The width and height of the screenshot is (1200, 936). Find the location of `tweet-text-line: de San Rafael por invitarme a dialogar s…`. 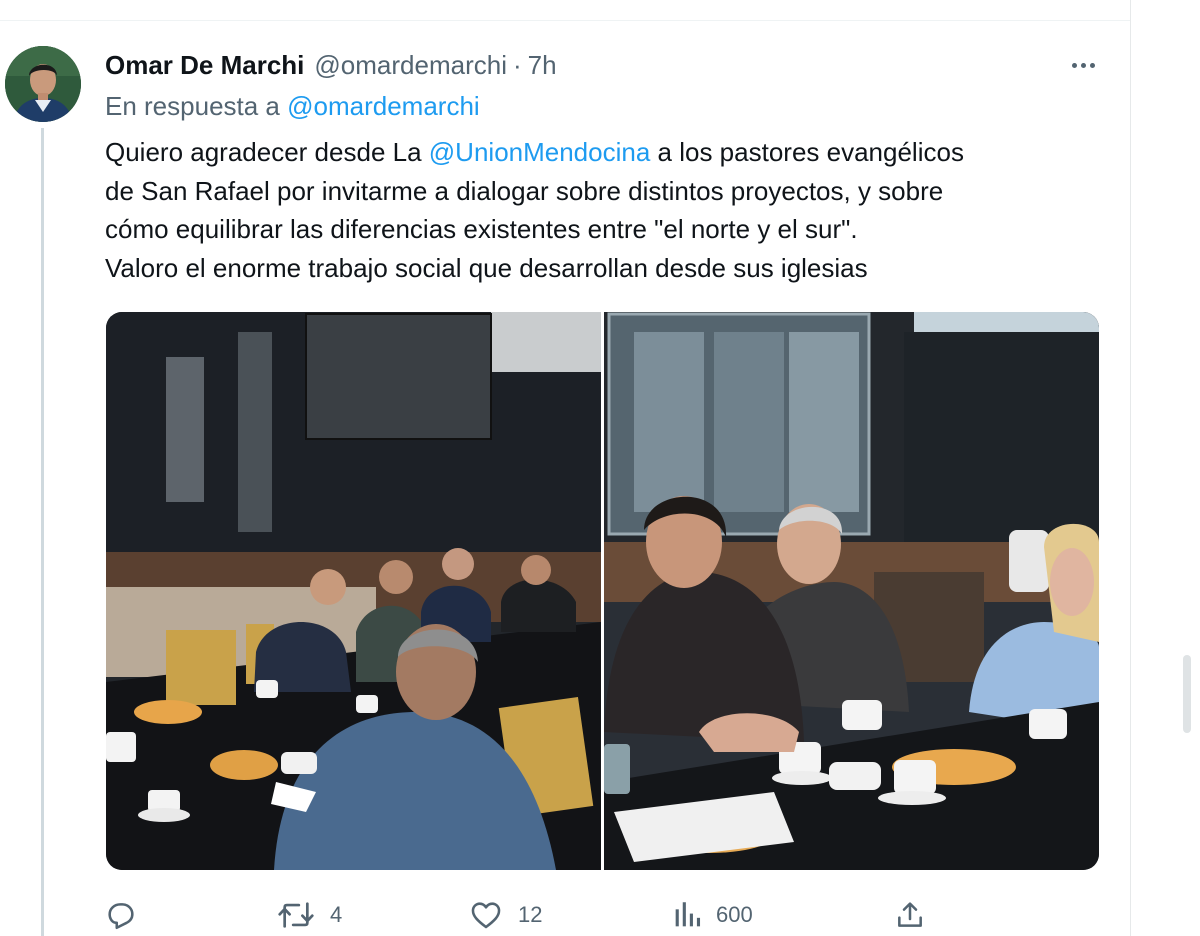

tweet-text-line: de San Rafael por invitarme a dialogar s… is located at coordinates (524, 190).